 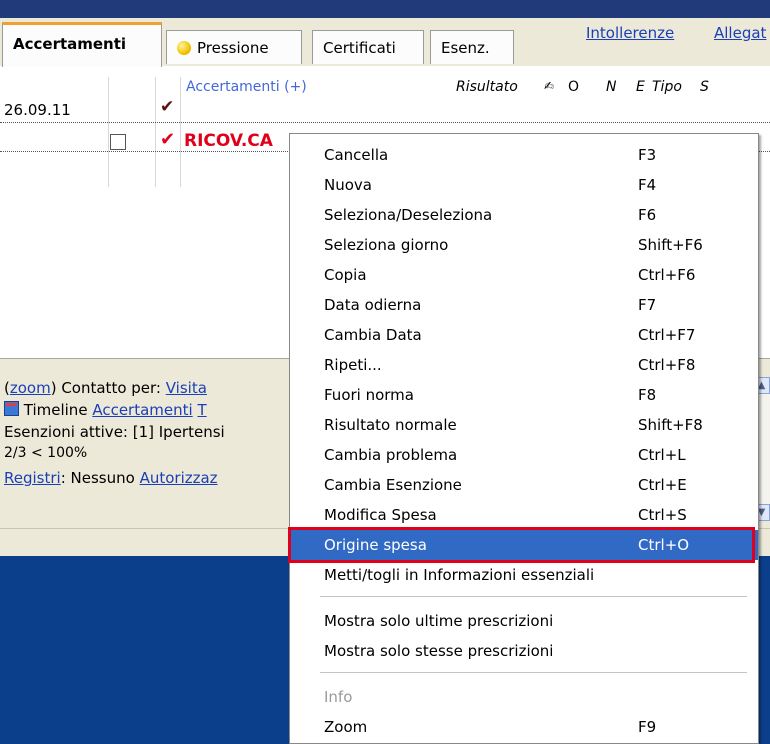 I want to click on column-header-o: O, so click(x=573, y=87).